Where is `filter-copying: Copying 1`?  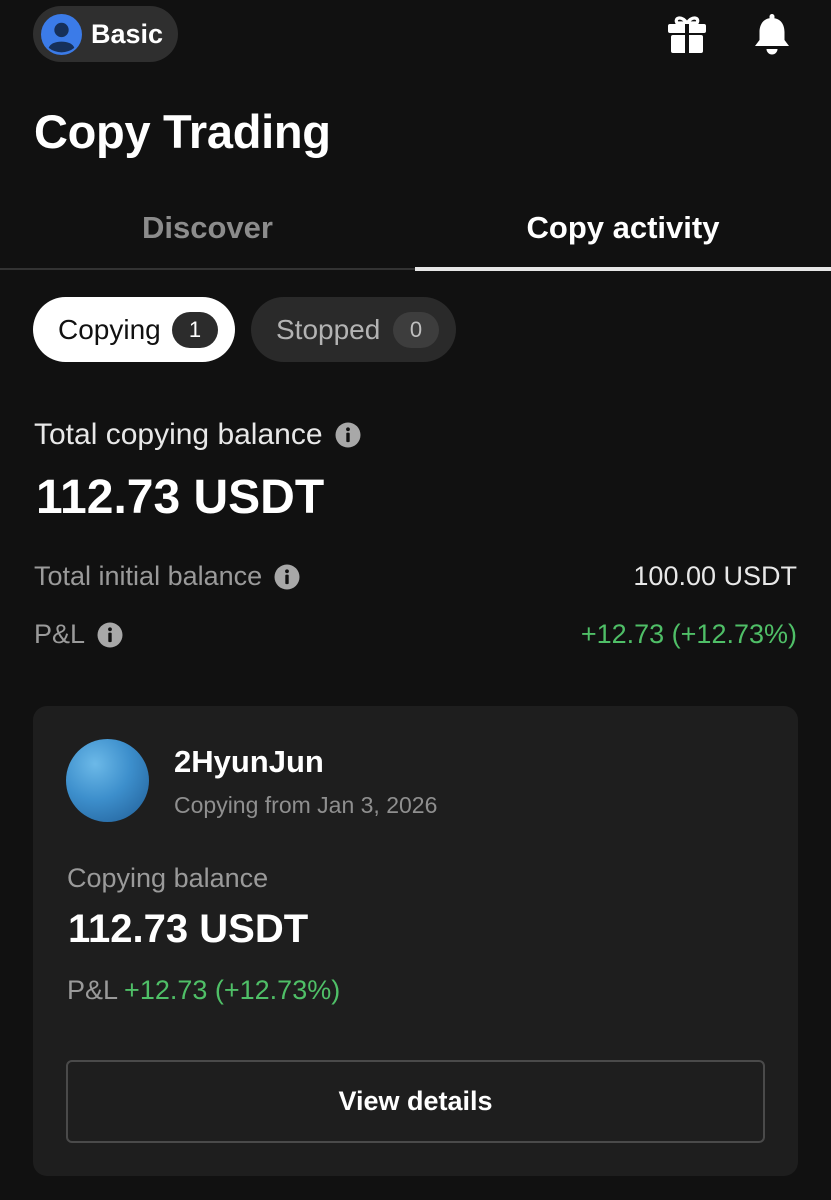
filter-copying: Copying 1 is located at coordinates (134, 329).